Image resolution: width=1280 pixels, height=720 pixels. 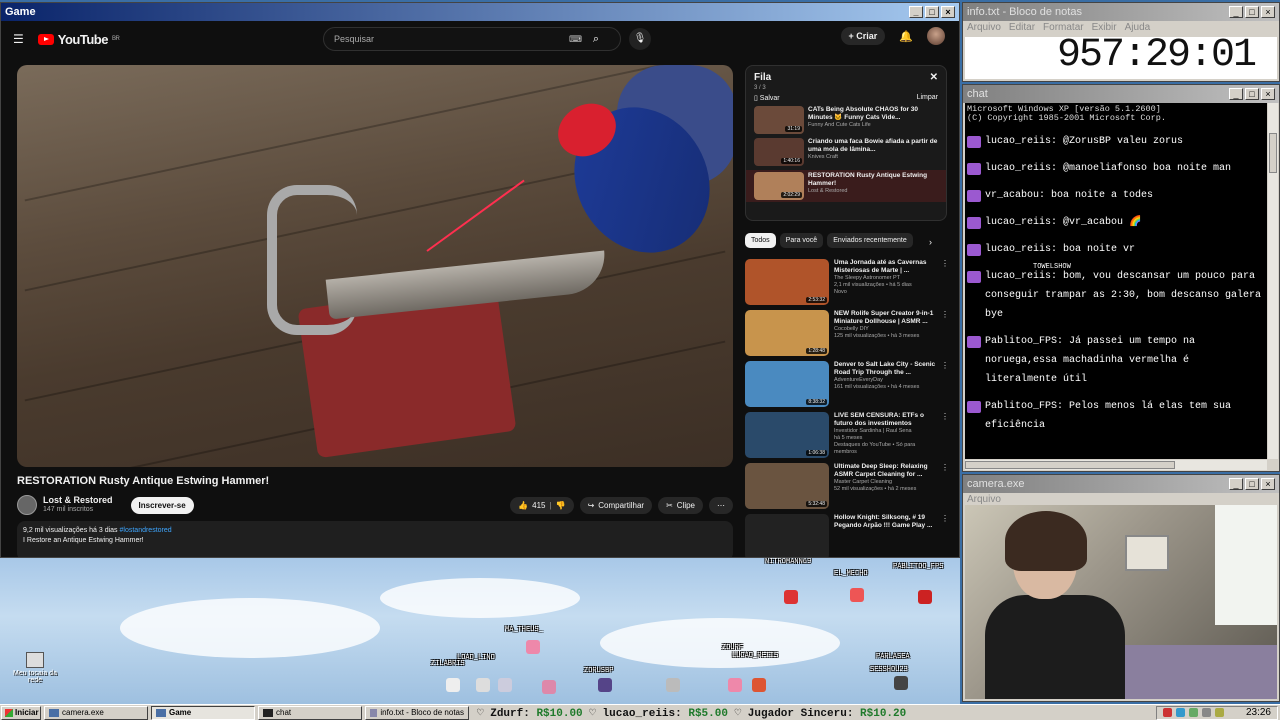 What do you see at coordinates (885, 431) in the screenshot?
I see `recommendation-channel: Investidor Sardinha | Raul Sena` at bounding box center [885, 431].